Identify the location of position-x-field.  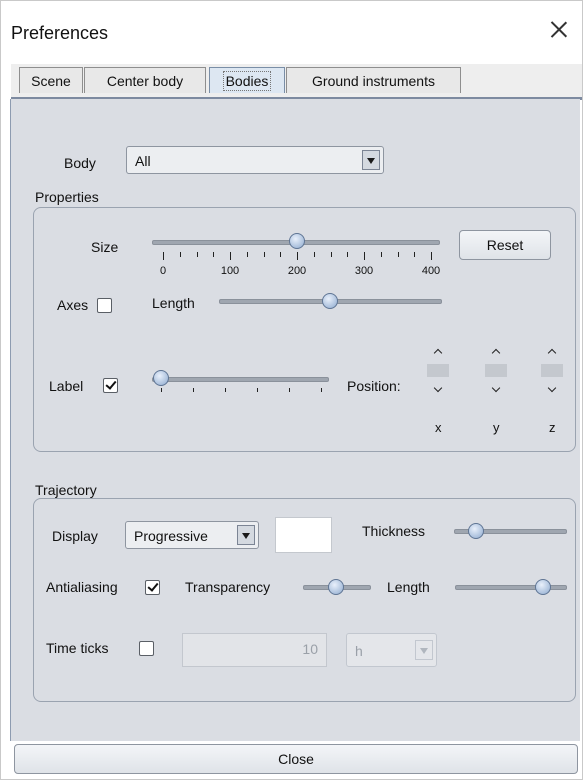
(438, 370).